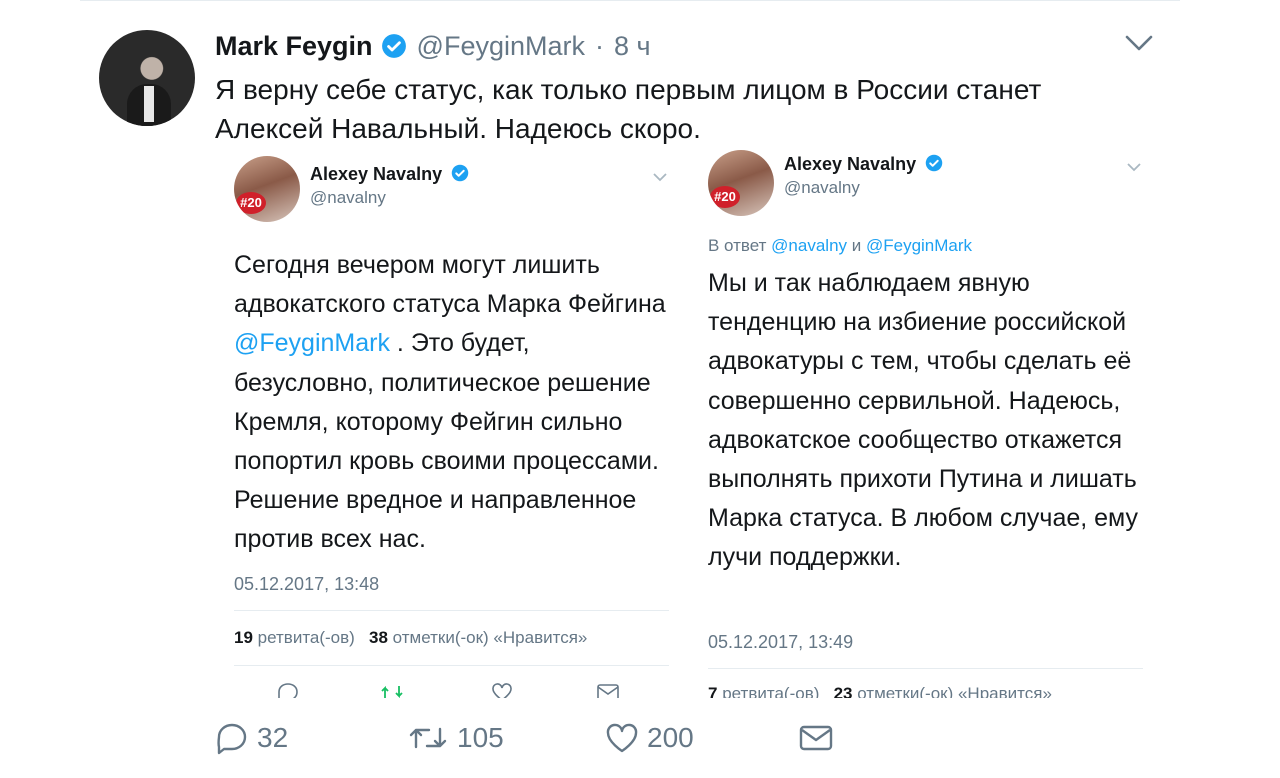  What do you see at coordinates (307, 584) in the screenshot?
I see `embedded-date: 05.12.2017, 13:48` at bounding box center [307, 584].